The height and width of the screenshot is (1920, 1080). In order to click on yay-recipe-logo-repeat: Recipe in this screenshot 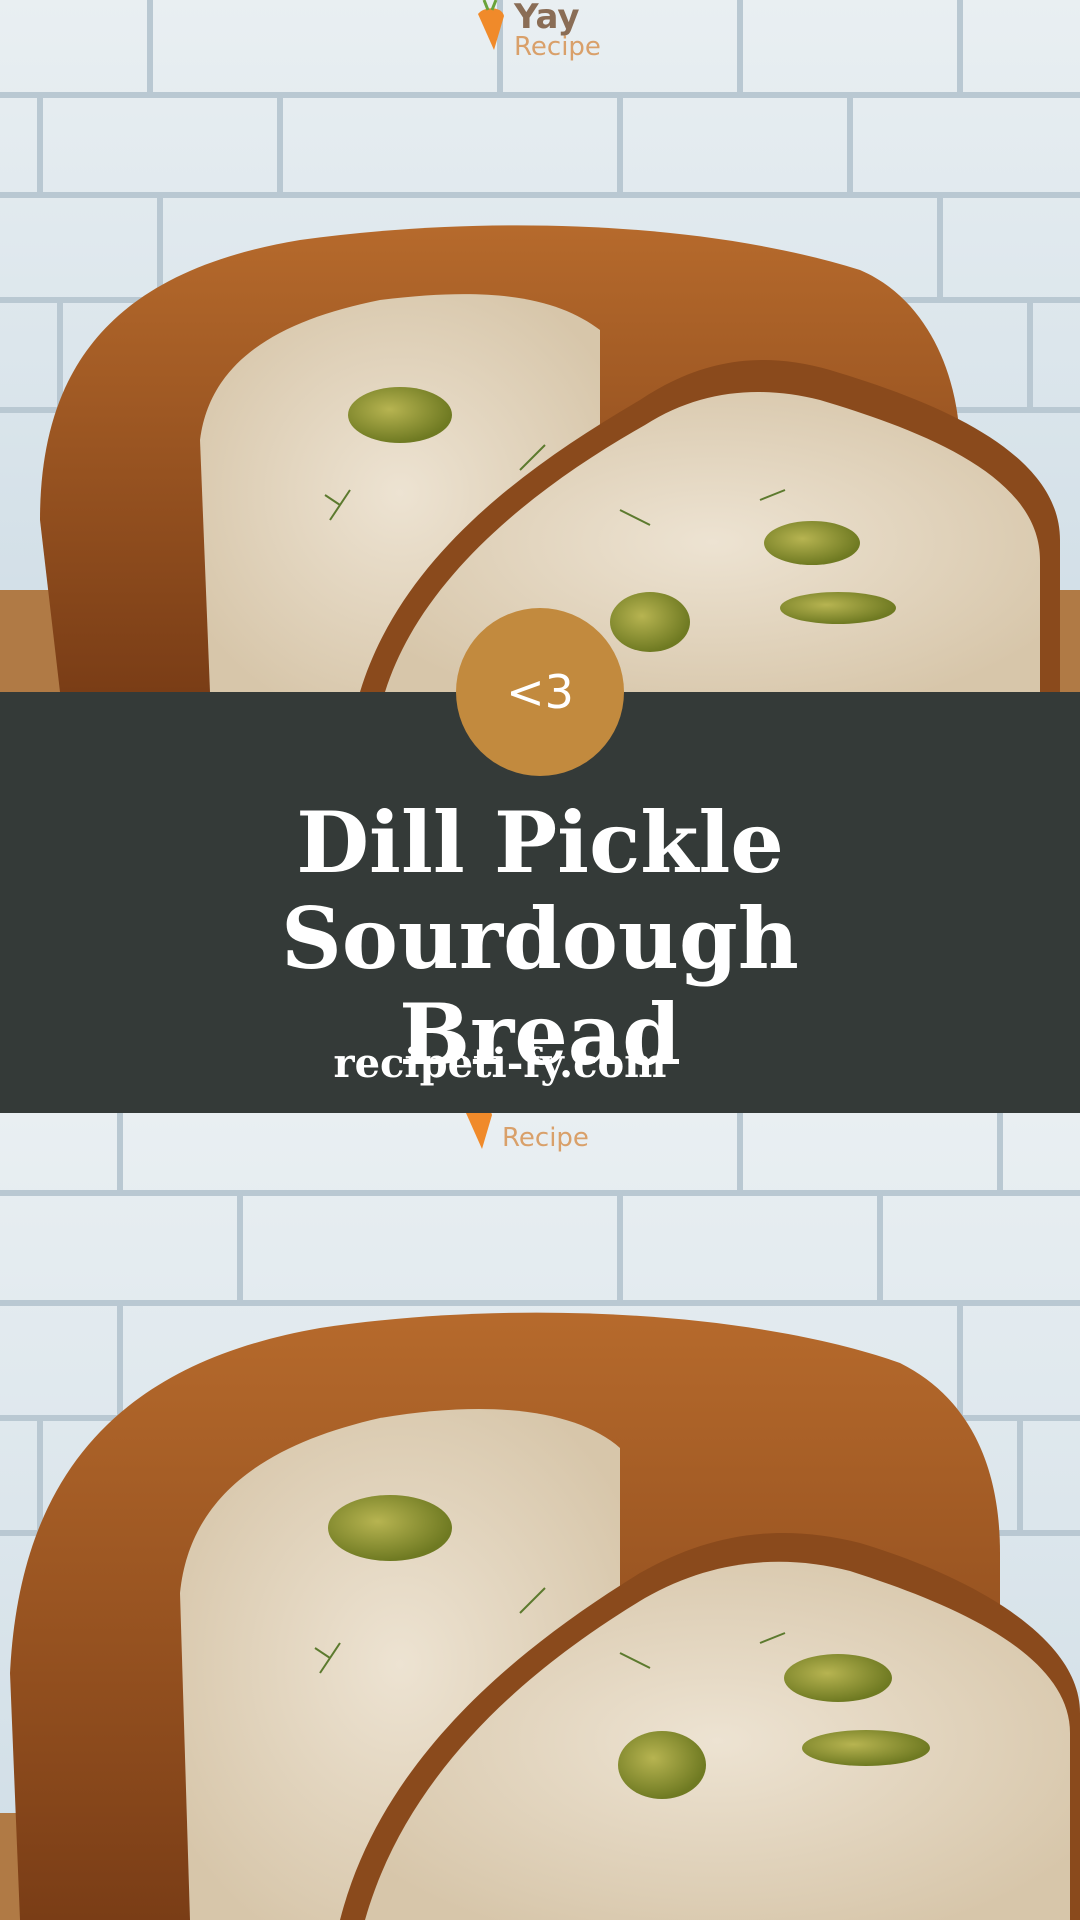, I will do `click(525, 1132)`.